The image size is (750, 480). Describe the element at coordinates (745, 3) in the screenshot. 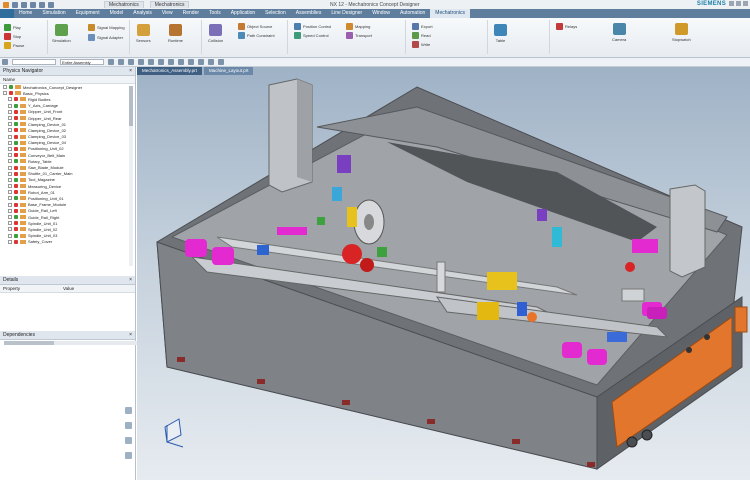

I see `close-icon` at that location.